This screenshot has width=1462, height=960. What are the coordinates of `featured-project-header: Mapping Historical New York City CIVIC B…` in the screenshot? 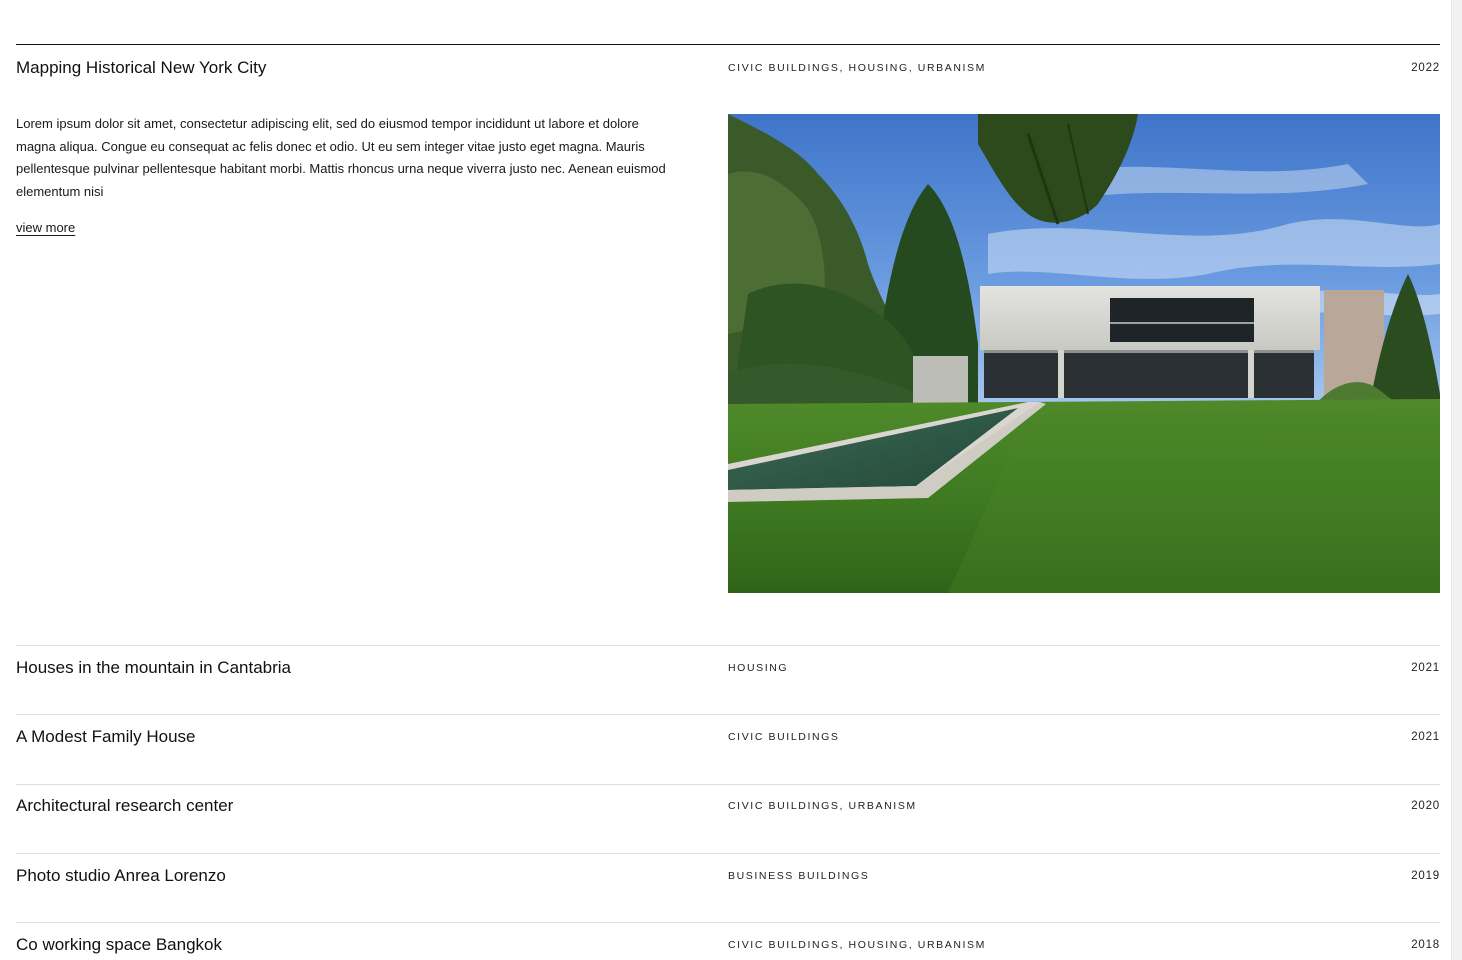 It's located at (728, 68).